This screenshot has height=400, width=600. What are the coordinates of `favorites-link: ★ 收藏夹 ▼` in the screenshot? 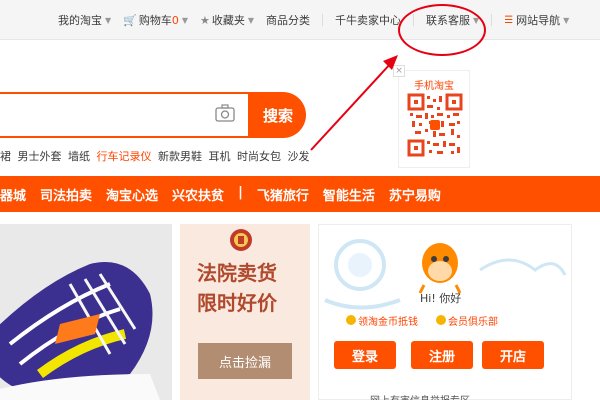 It's located at (227, 20).